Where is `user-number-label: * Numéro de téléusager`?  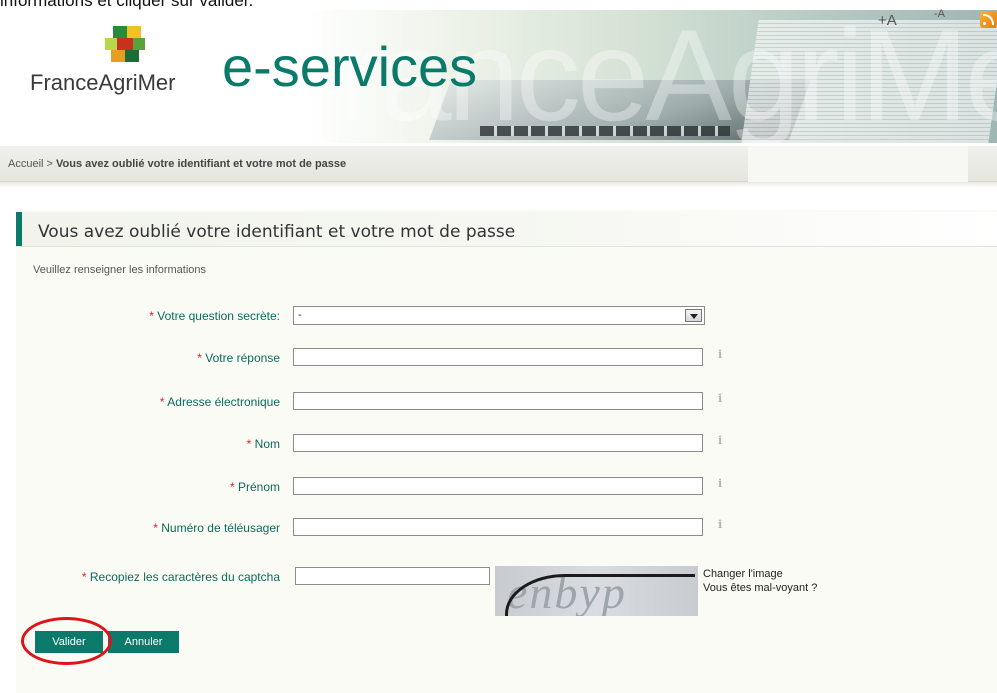
user-number-label: * Numéro de téléusager is located at coordinates (216, 528).